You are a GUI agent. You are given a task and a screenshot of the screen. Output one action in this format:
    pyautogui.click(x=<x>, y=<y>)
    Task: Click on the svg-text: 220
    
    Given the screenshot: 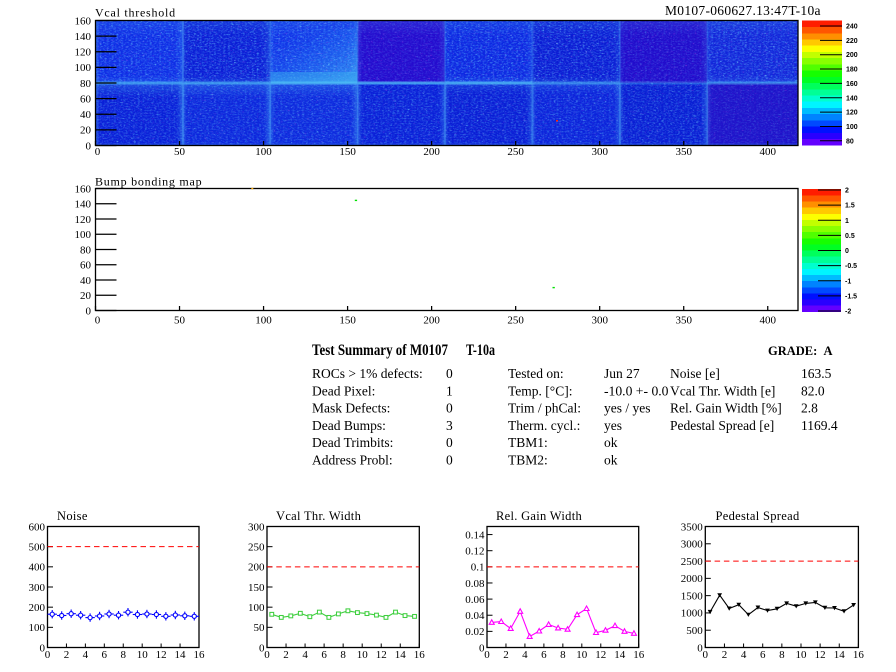 What is the action you would take?
    pyautogui.click(x=852, y=41)
    